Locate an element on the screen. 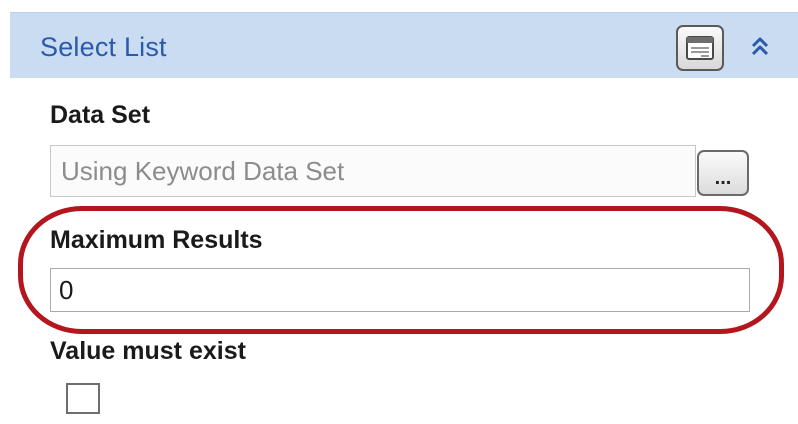  data-set-value: Using Keyword Data Set is located at coordinates (203, 170).